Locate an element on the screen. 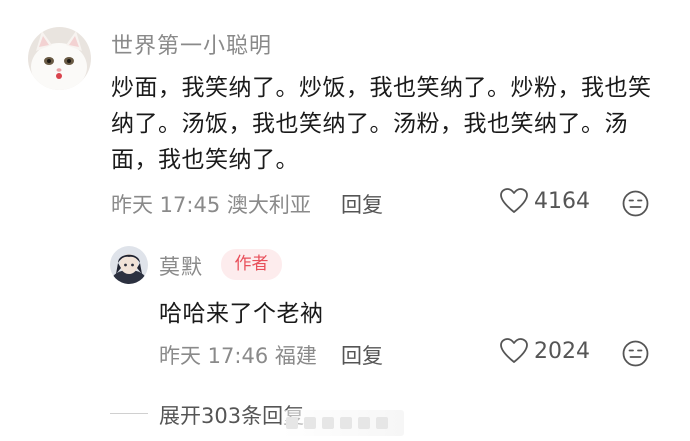  anime-avatar-icon is located at coordinates (129, 265).